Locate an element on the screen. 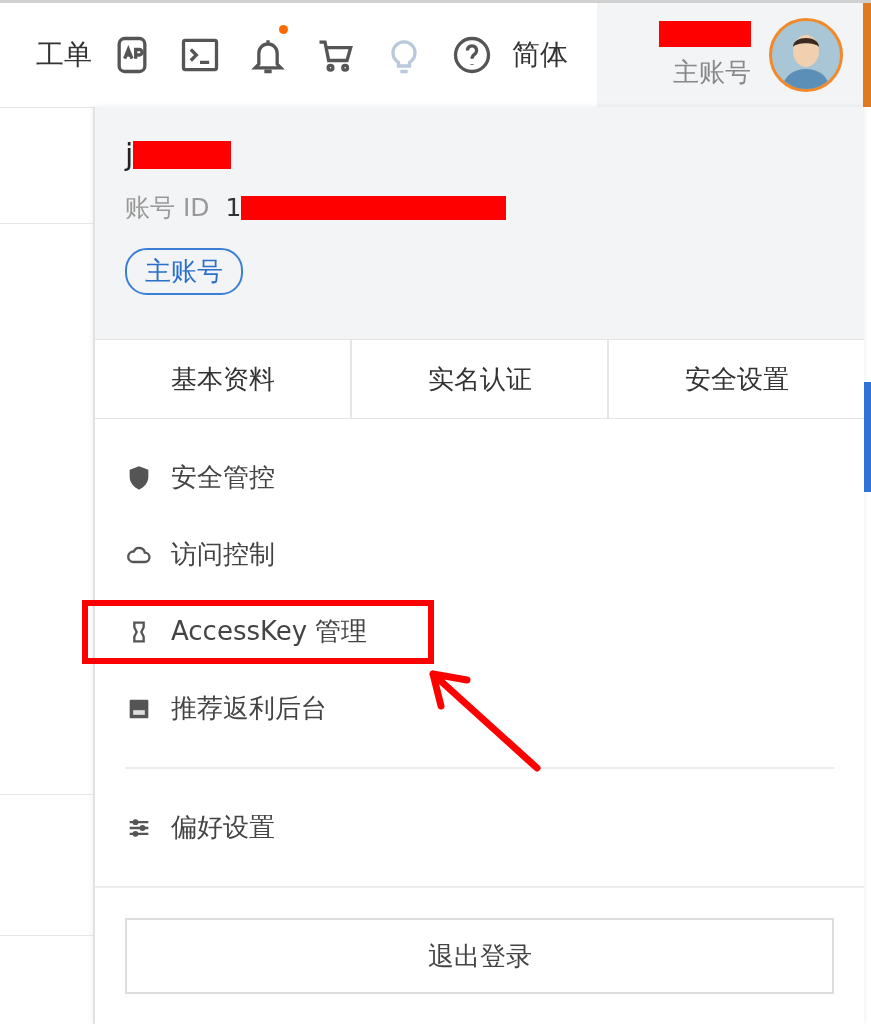 This screenshot has width=871, height=1024. account-id-label: 账号 ID is located at coordinates (167, 208).